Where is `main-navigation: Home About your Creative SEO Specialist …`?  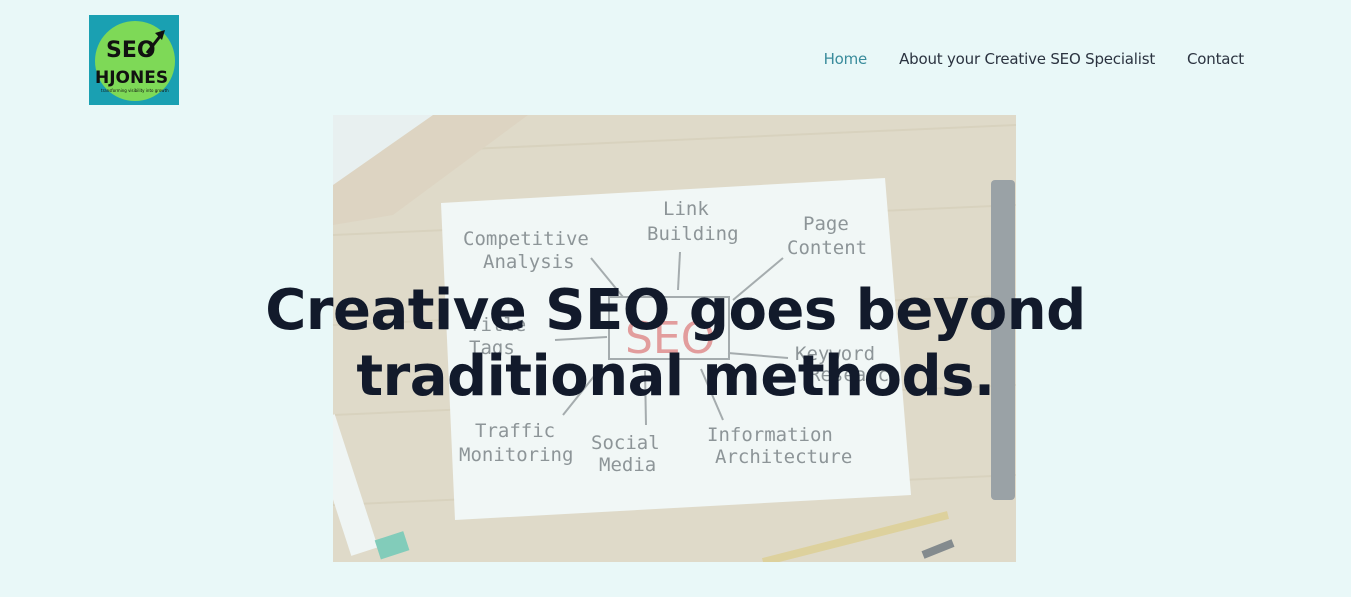 main-navigation: Home About your Creative SEO Specialist … is located at coordinates (1034, 59).